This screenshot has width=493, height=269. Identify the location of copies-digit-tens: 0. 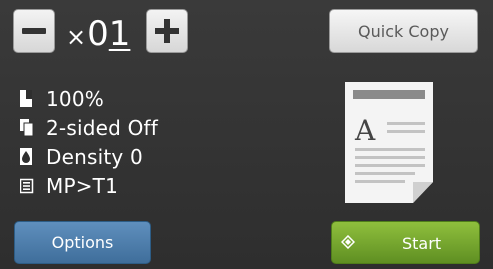
(98, 34).